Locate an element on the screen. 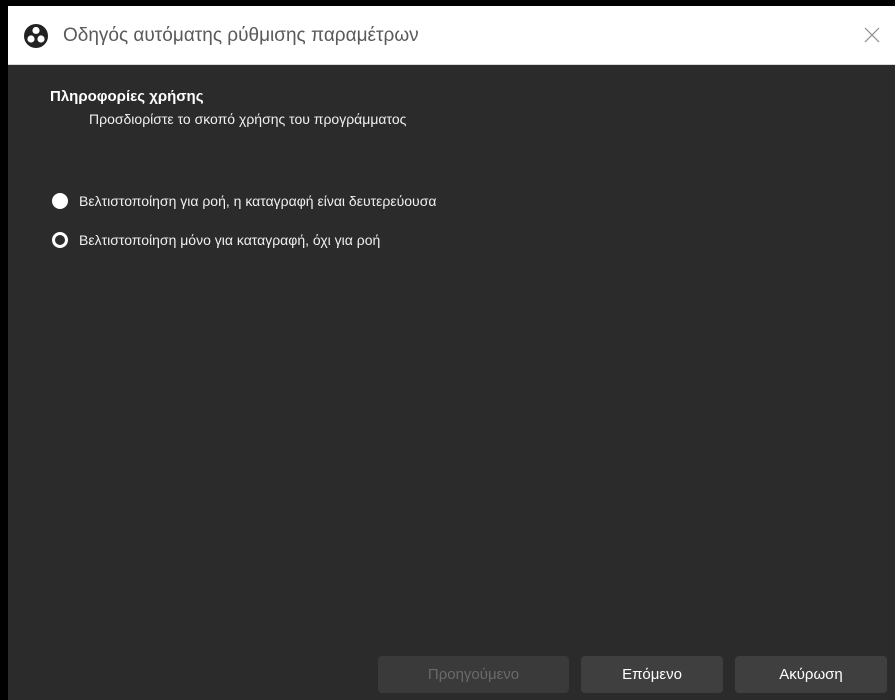 This screenshot has width=895, height=700. obs-logo-icon is located at coordinates (36, 36).